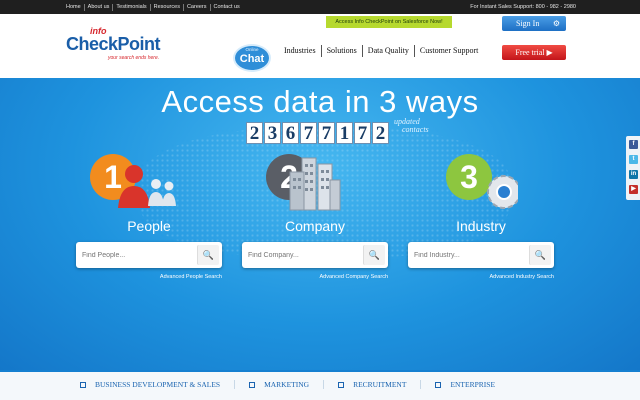 Image resolution: width=640 pixels, height=400 pixels. I want to click on company-title: Company, so click(315, 226).